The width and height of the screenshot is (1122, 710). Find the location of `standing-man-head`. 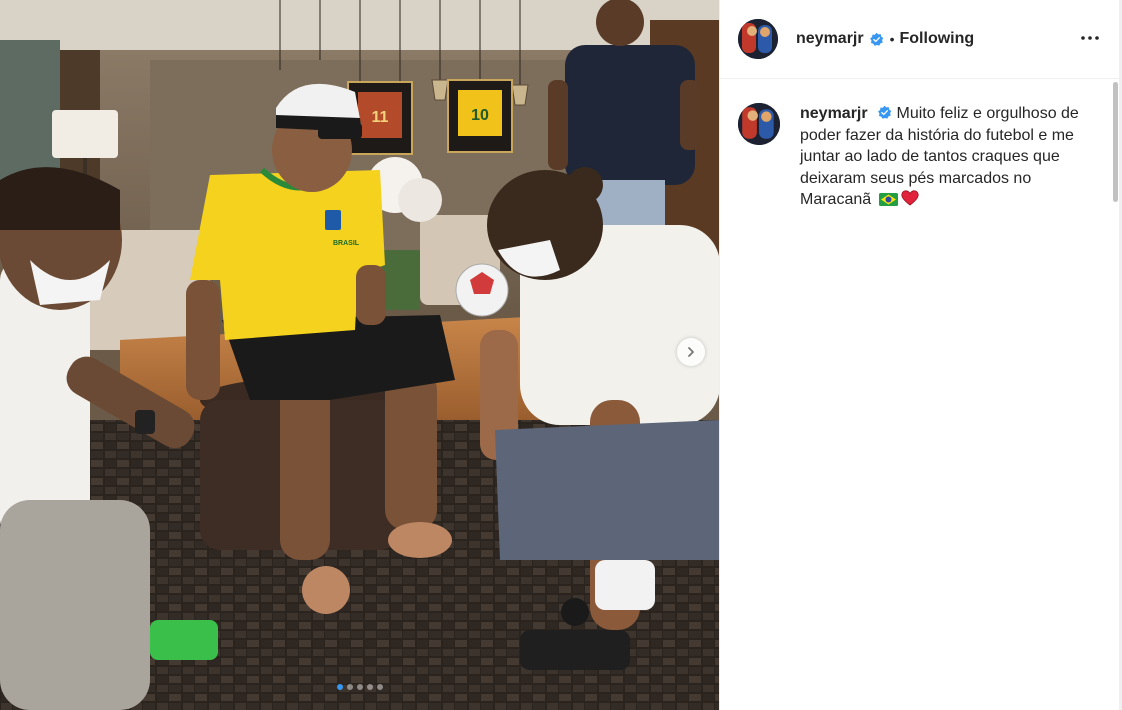

standing-man-head is located at coordinates (620, 23).